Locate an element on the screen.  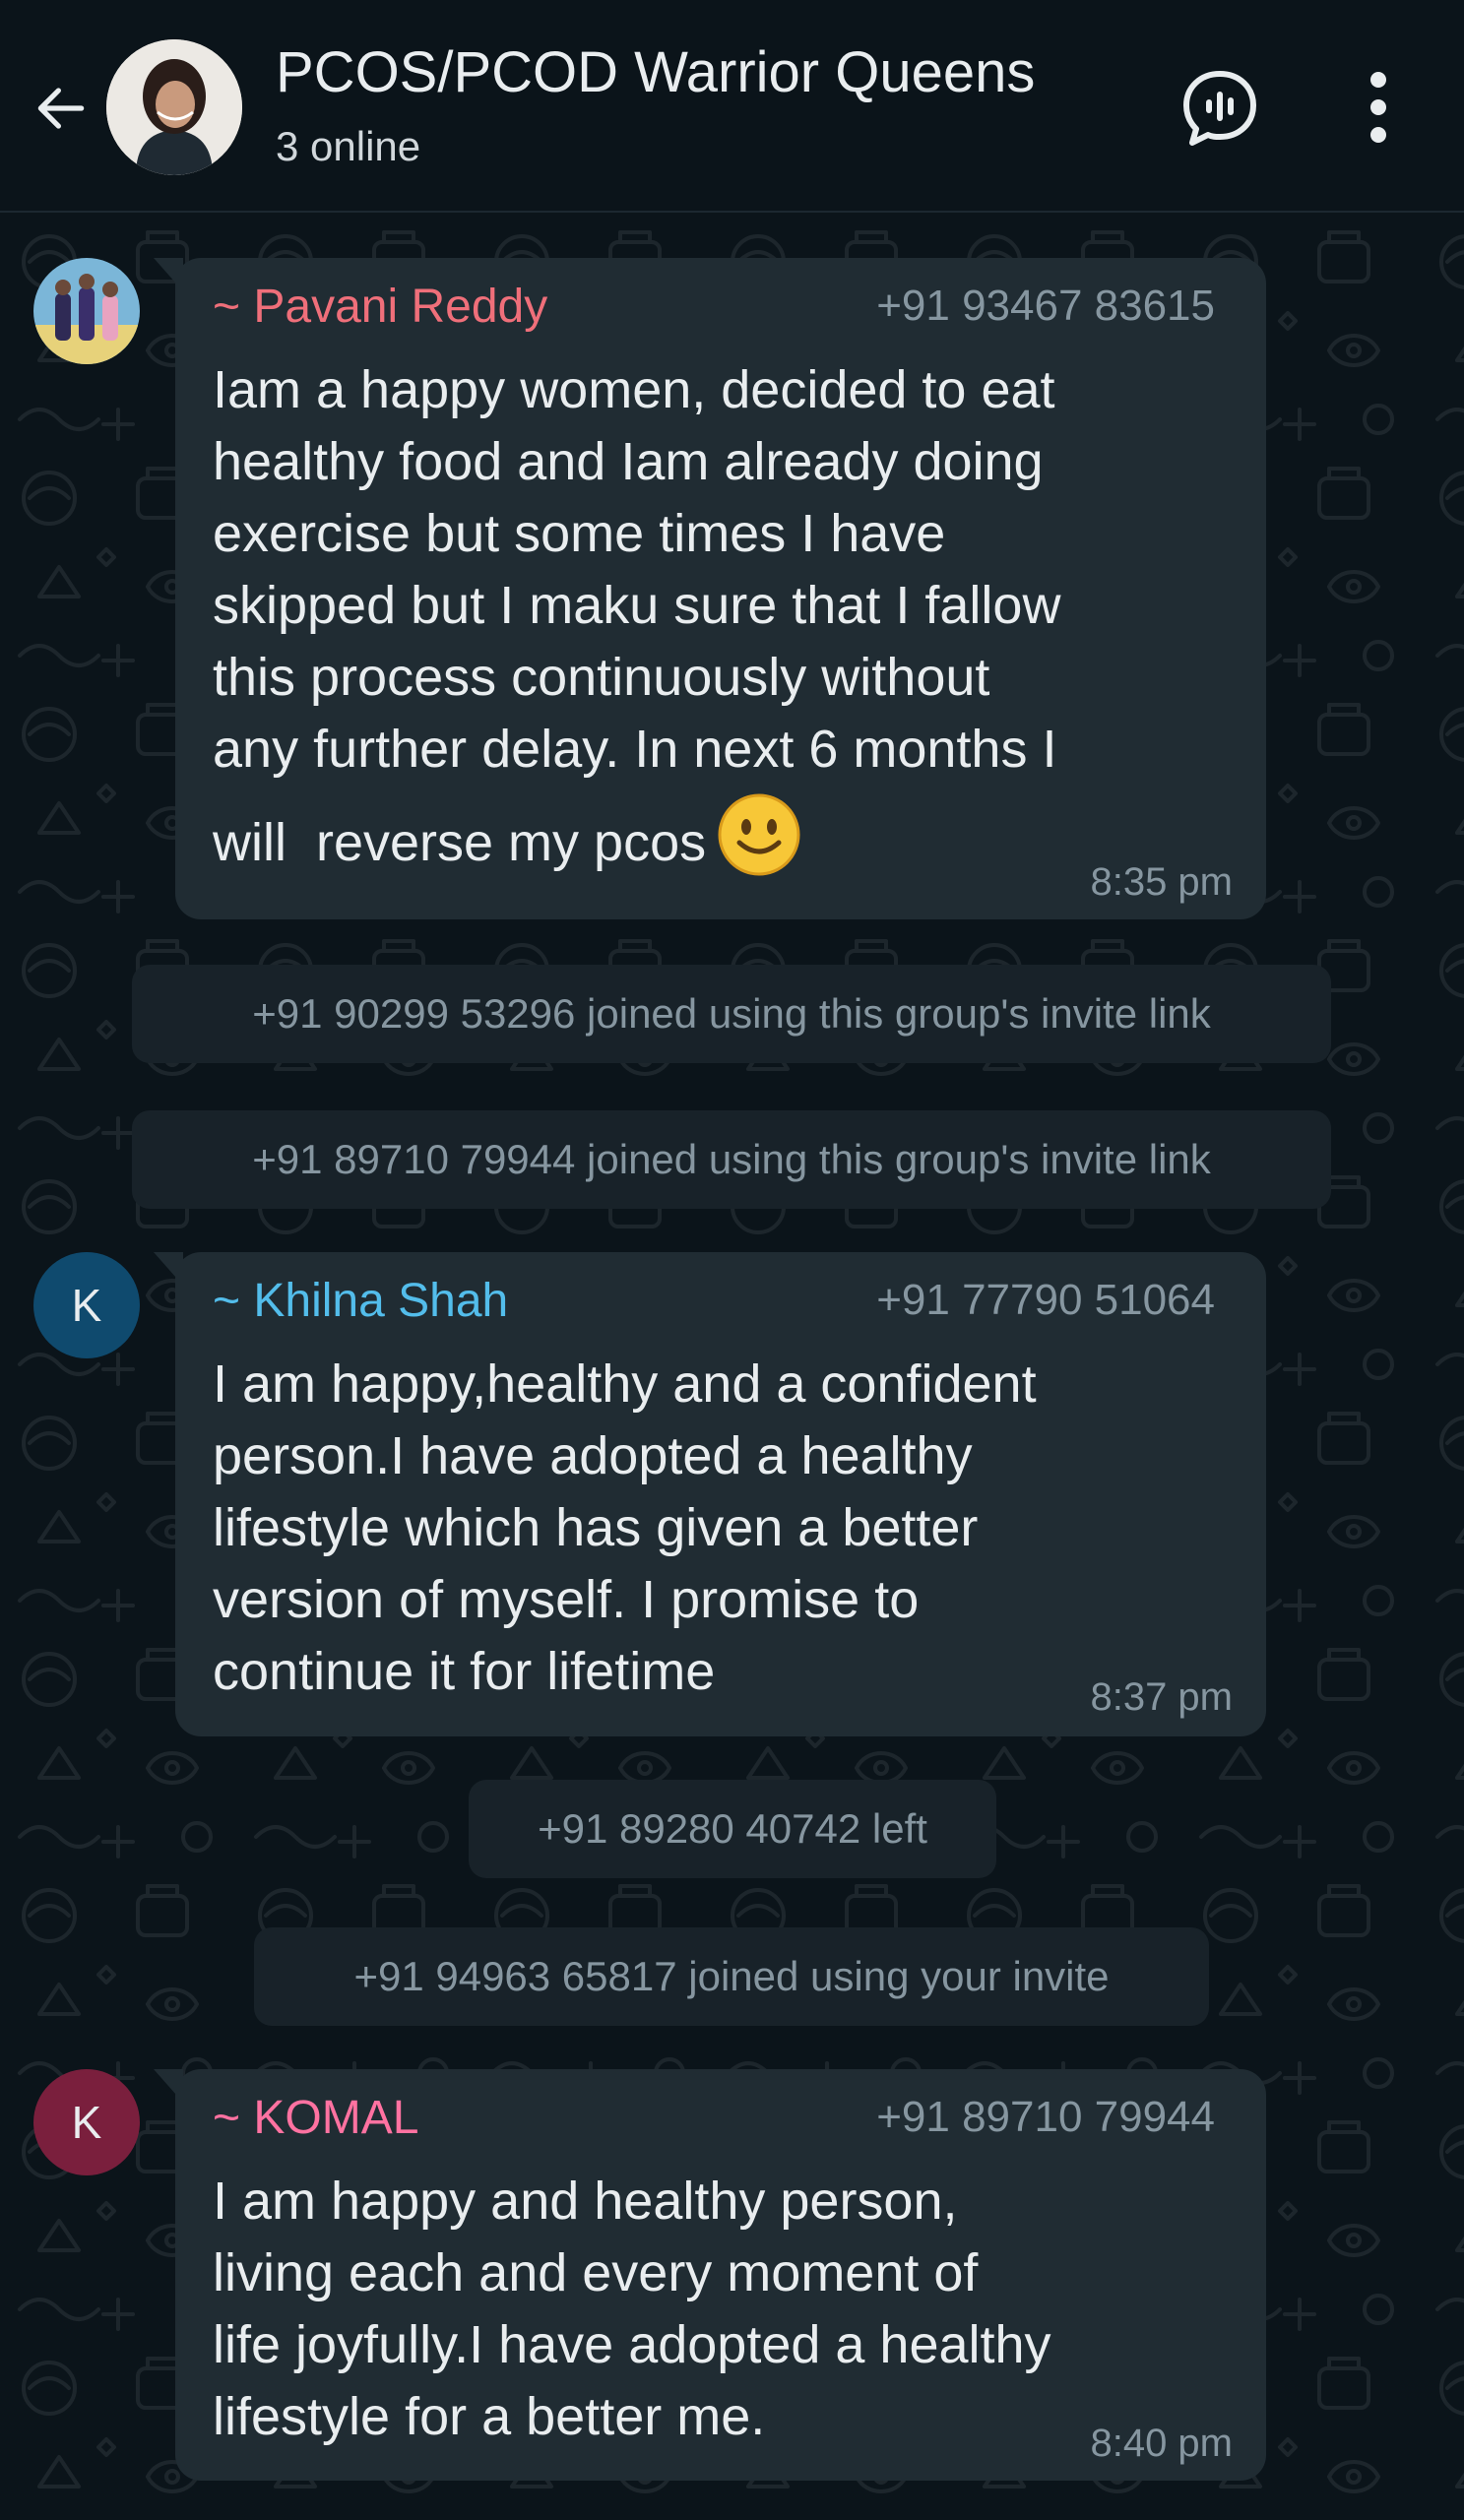
voice-chat-icon is located at coordinates (1220, 108).